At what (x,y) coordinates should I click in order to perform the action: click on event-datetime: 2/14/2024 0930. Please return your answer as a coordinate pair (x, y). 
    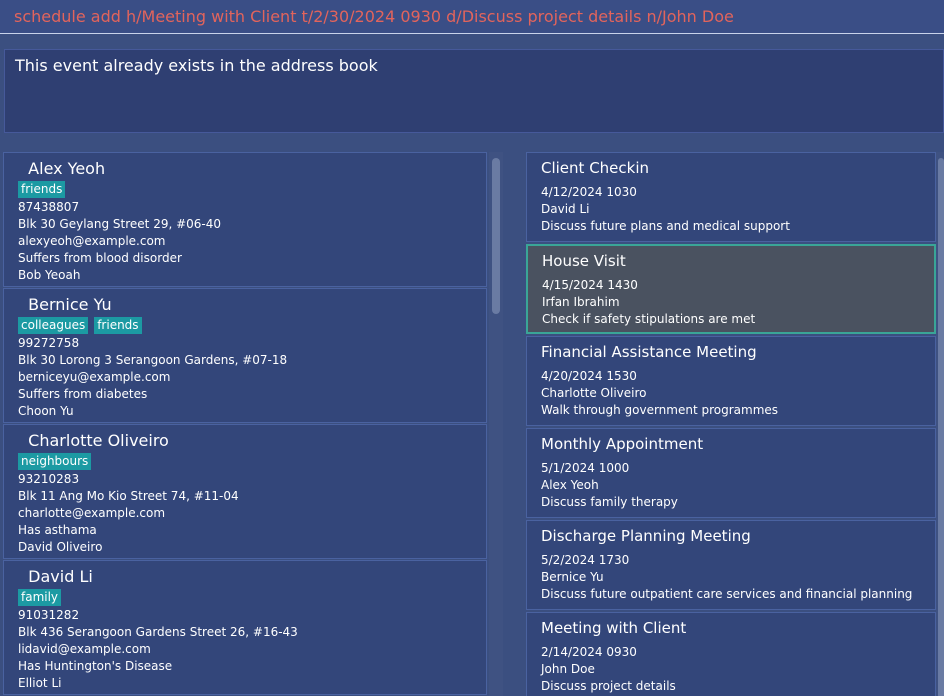
    Looking at the image, I should click on (589, 652).